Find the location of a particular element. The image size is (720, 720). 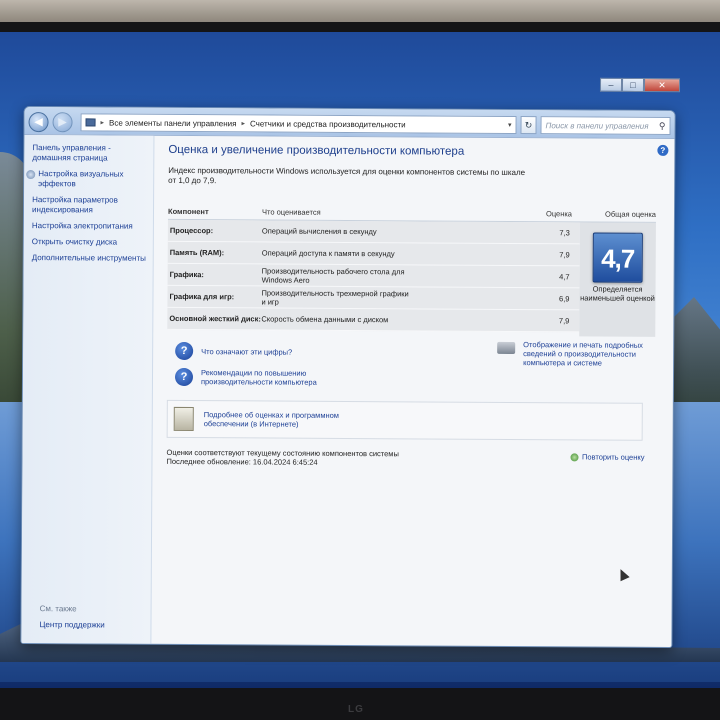

action-center-link: Центр поддержки is located at coordinates (71, 624).